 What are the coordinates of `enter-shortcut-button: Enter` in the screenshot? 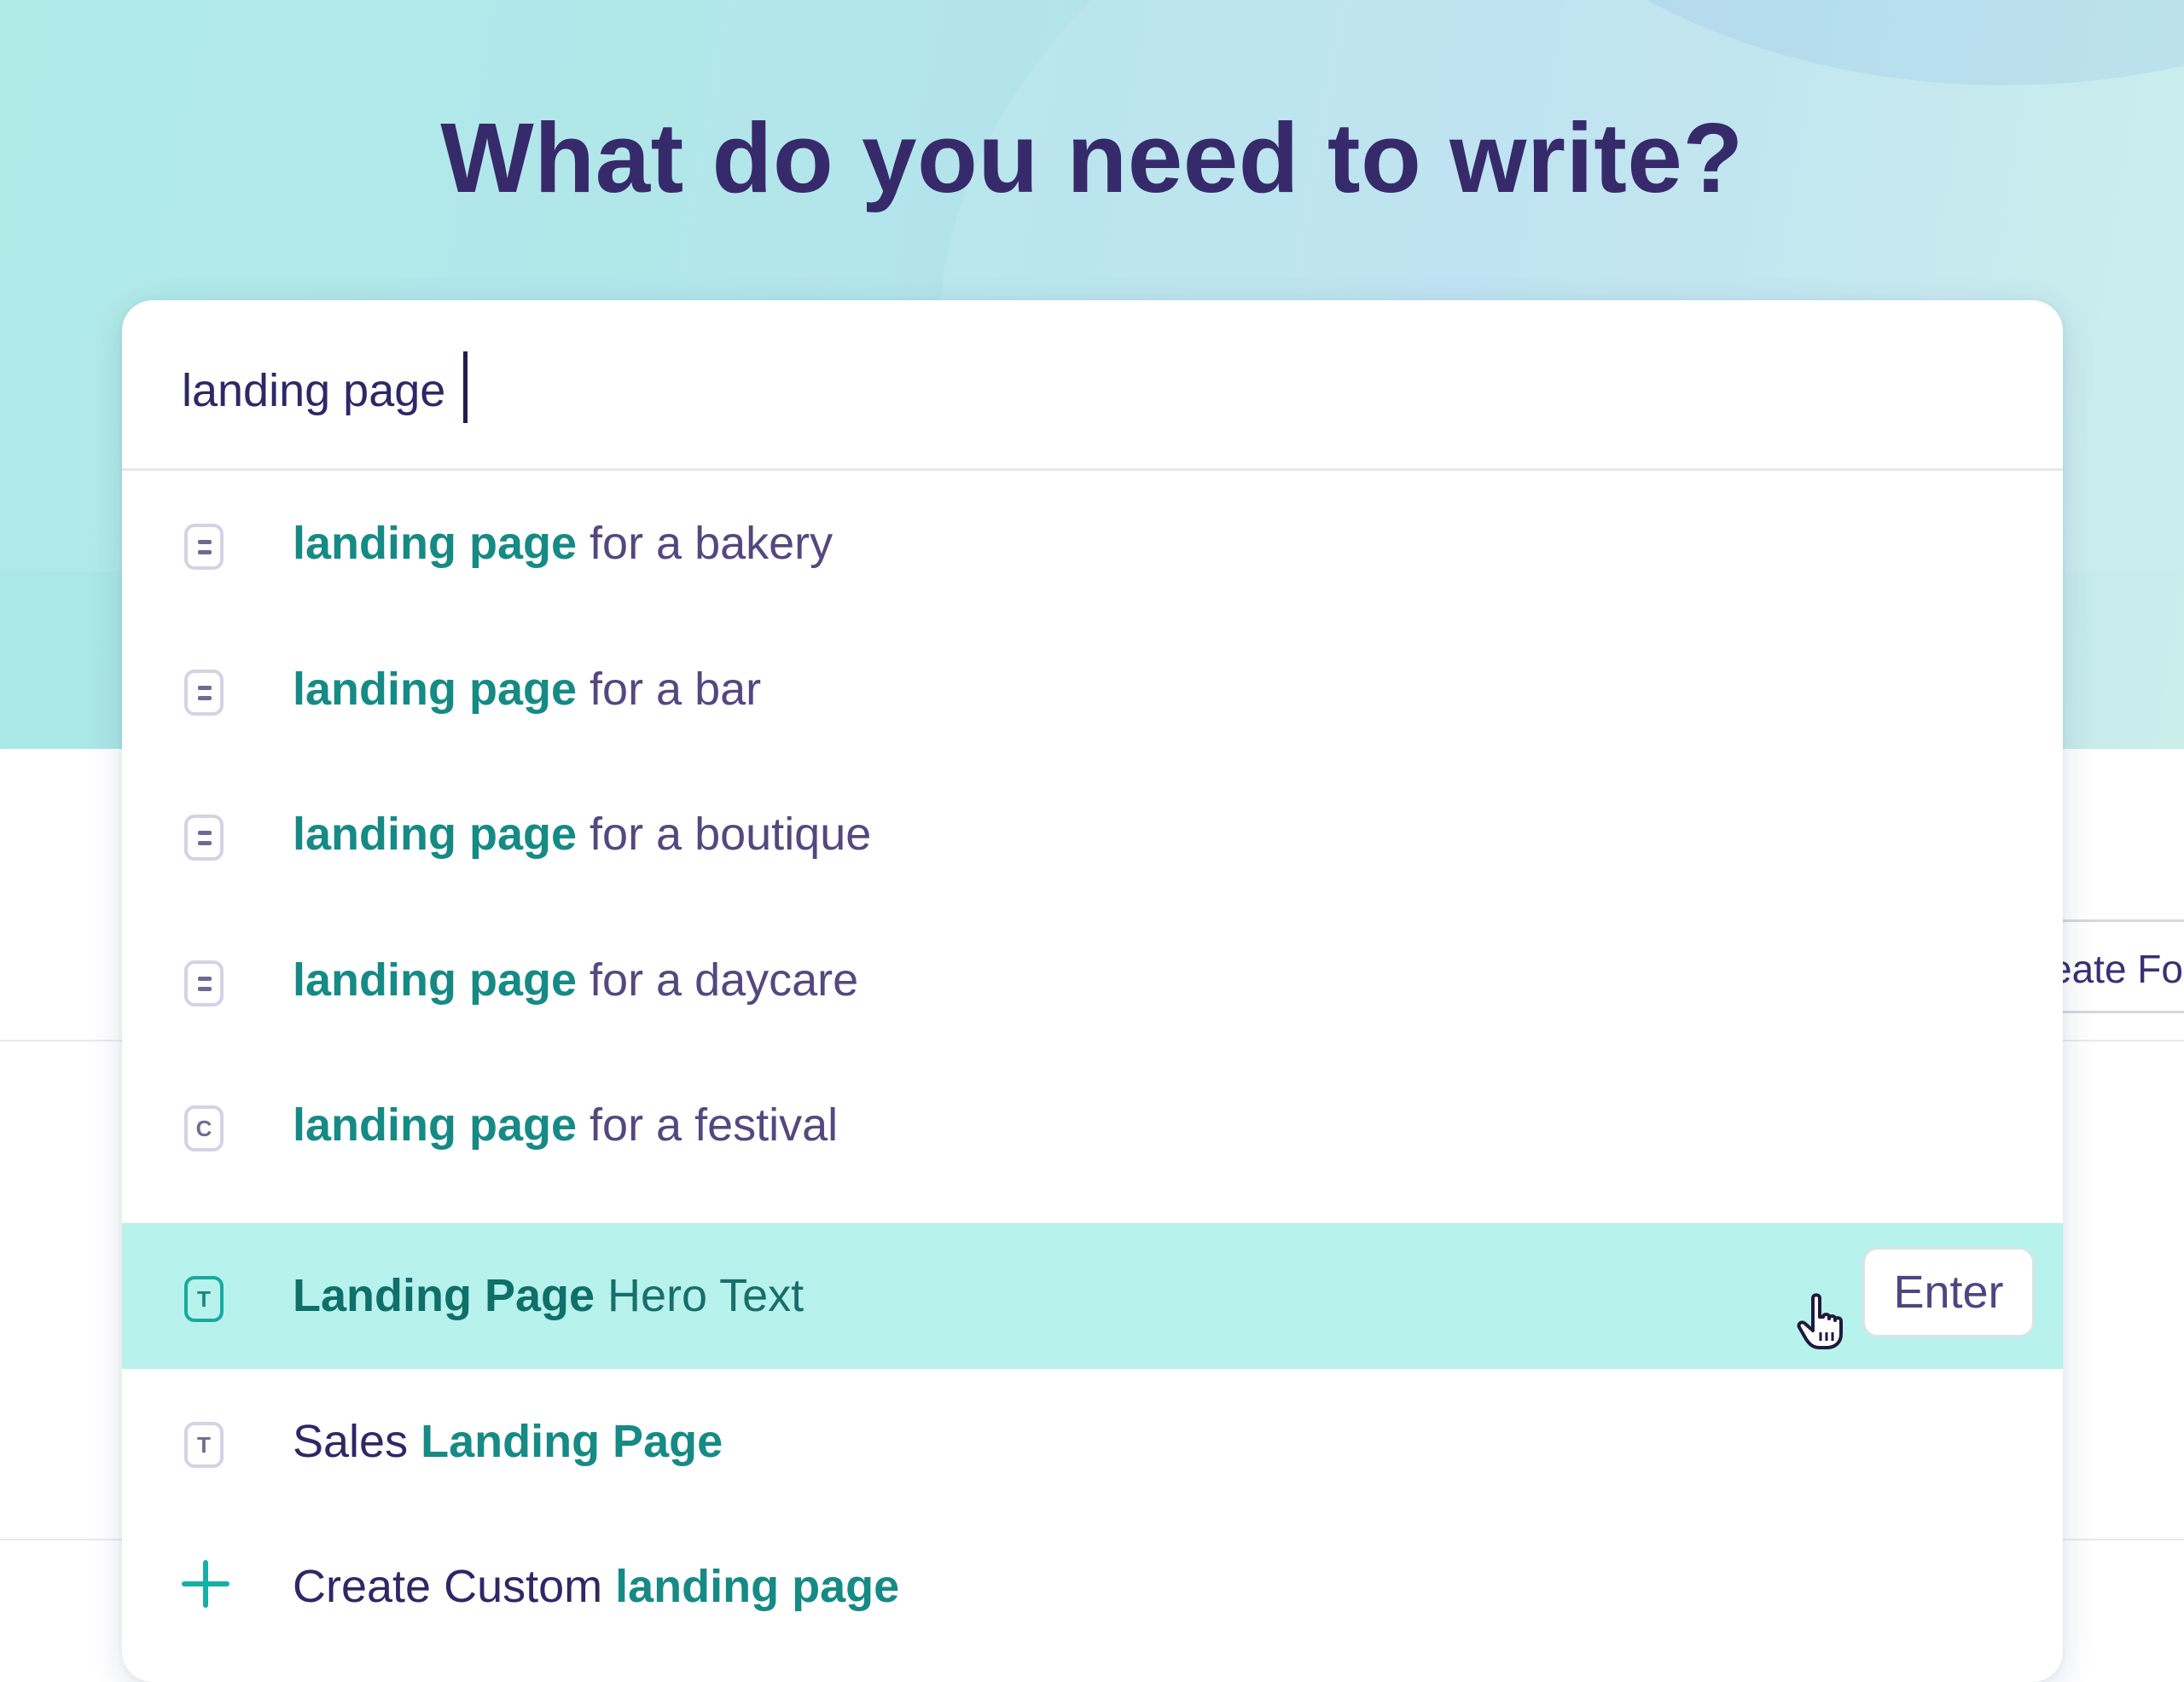 It's located at (1949, 1292).